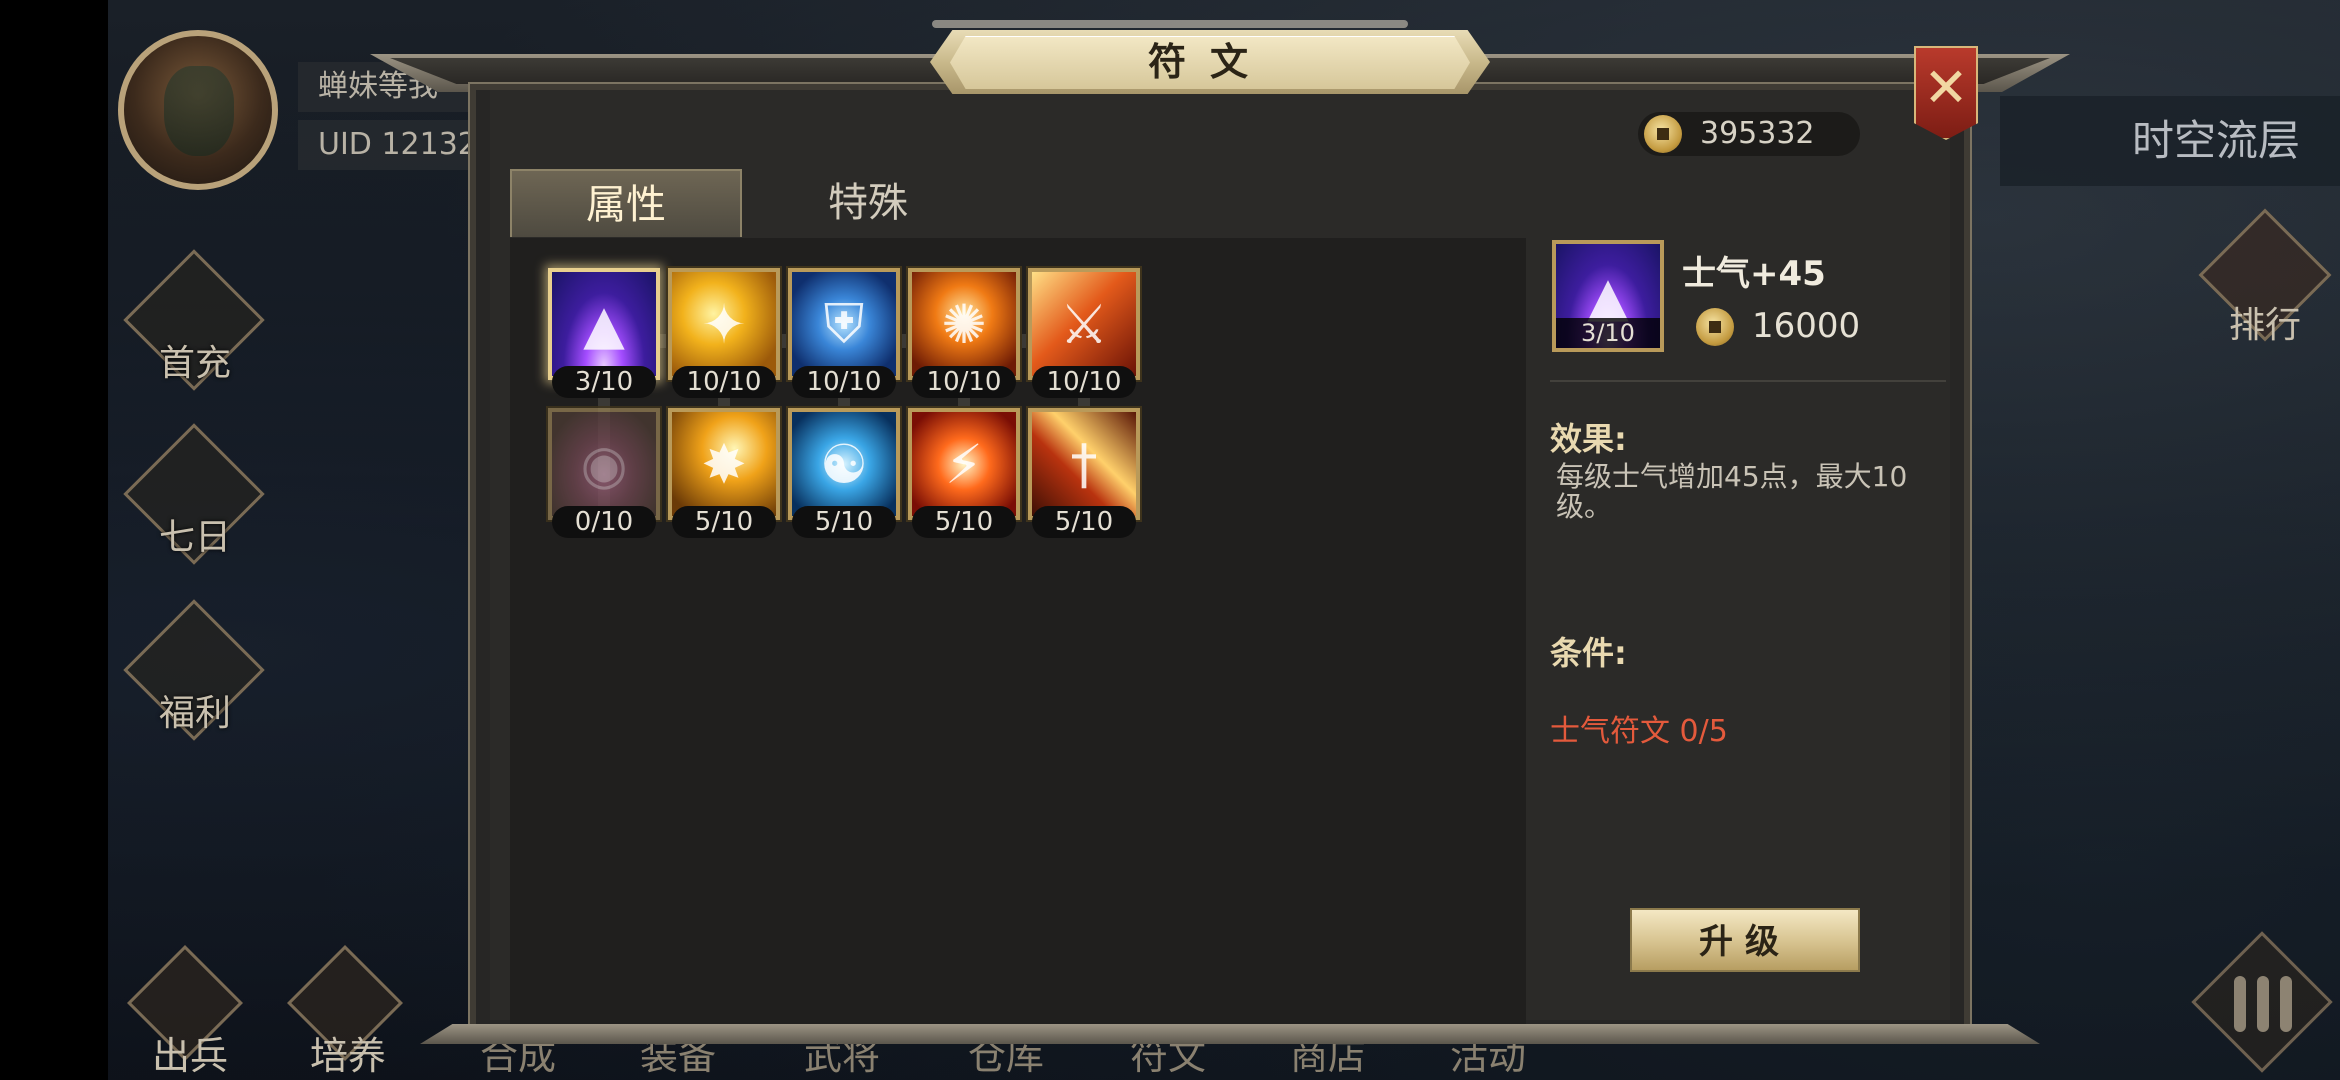 Image resolution: width=2340 pixels, height=1080 pixels. What do you see at coordinates (1588, 653) in the screenshot?
I see `condition-title: 条件:` at bounding box center [1588, 653].